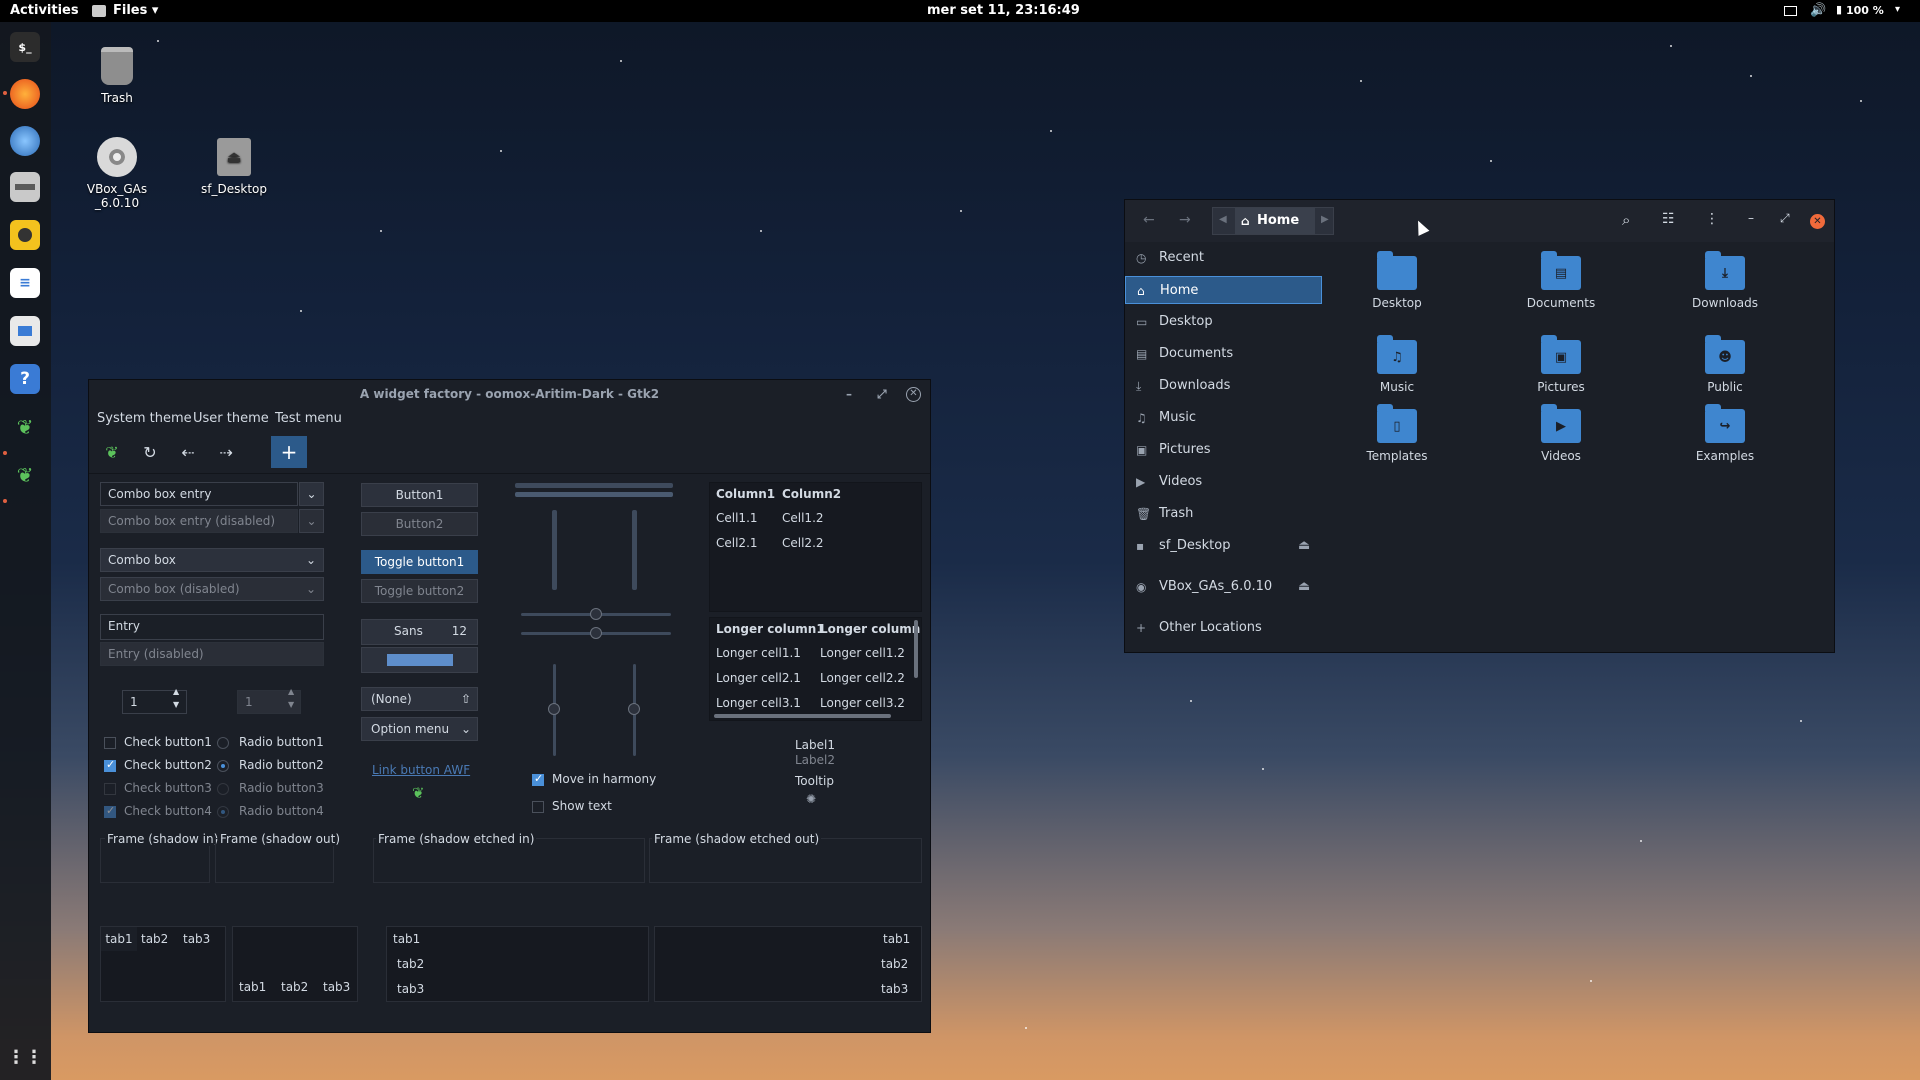 This screenshot has height=1080, width=1920. I want to click on view-list-icon: ☷, so click(1668, 219).